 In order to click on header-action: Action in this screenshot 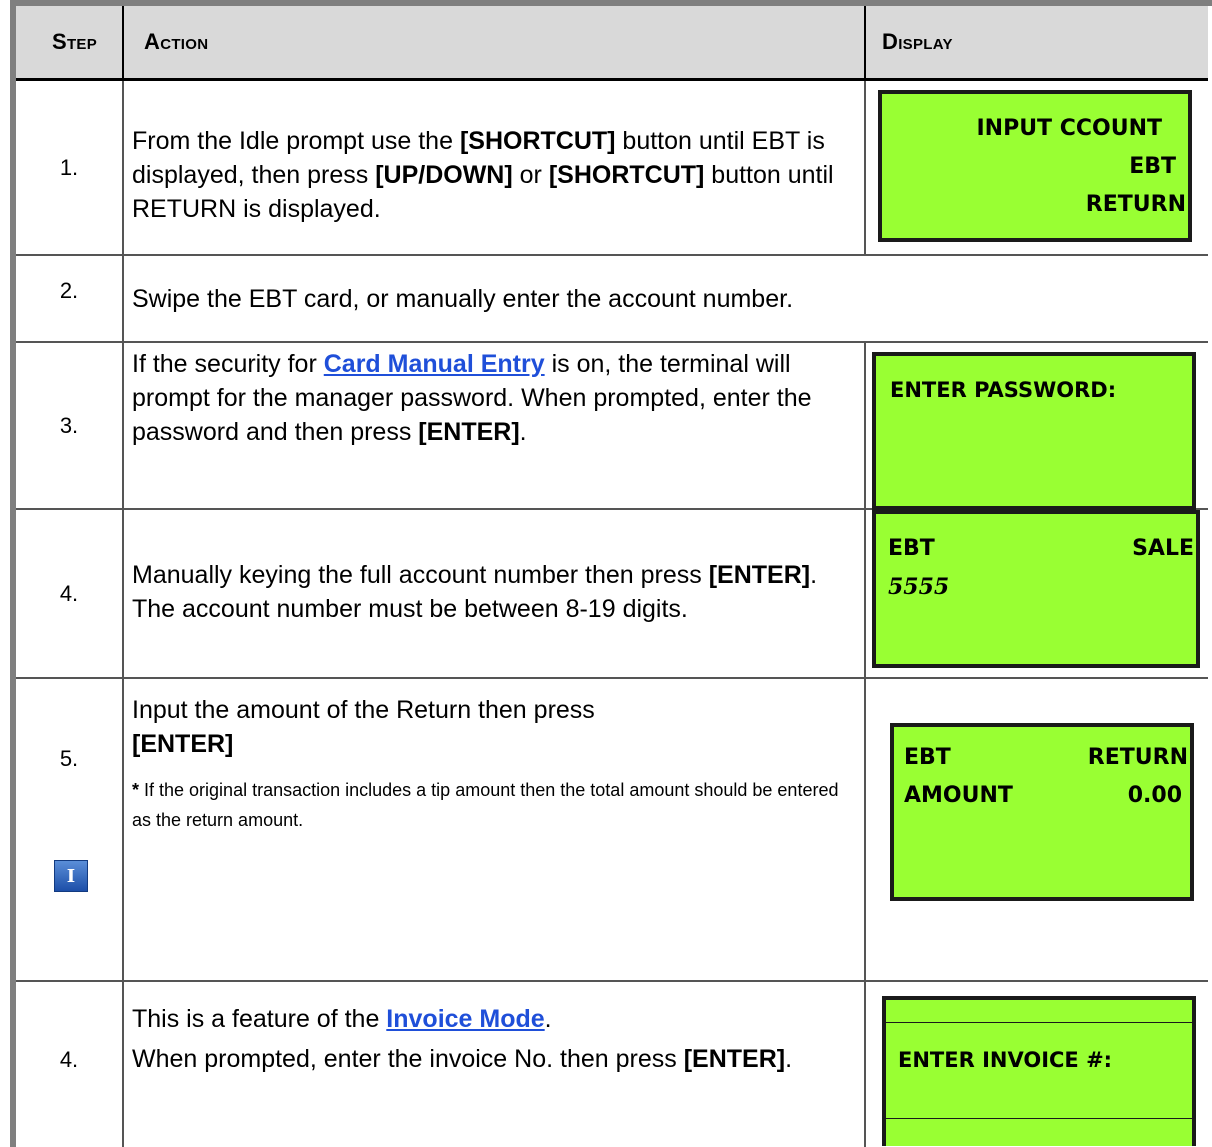, I will do `click(176, 41)`.